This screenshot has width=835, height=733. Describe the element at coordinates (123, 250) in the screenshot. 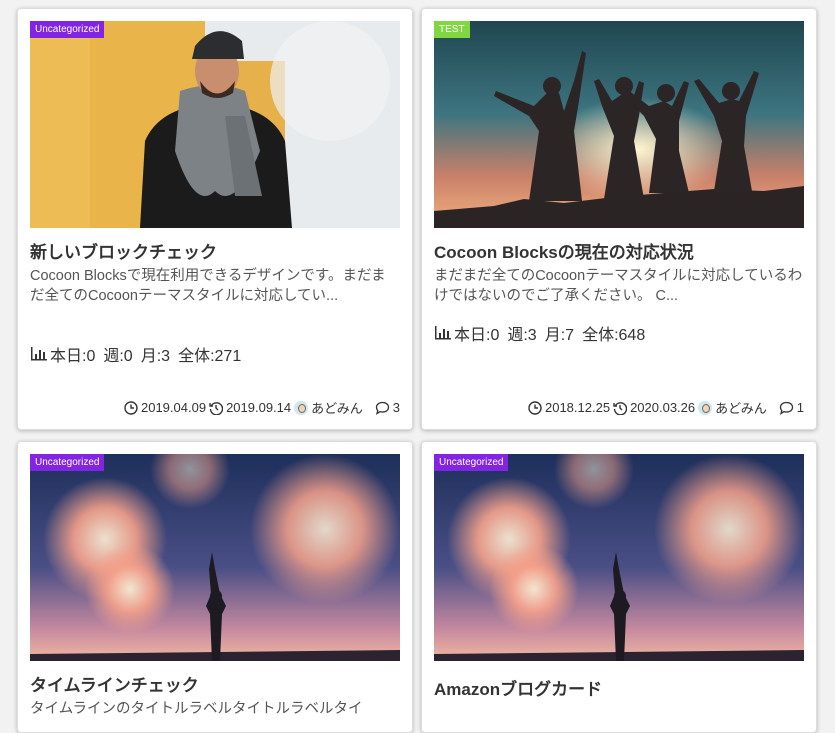

I see `post-title: 新しいブロックチェック` at that location.